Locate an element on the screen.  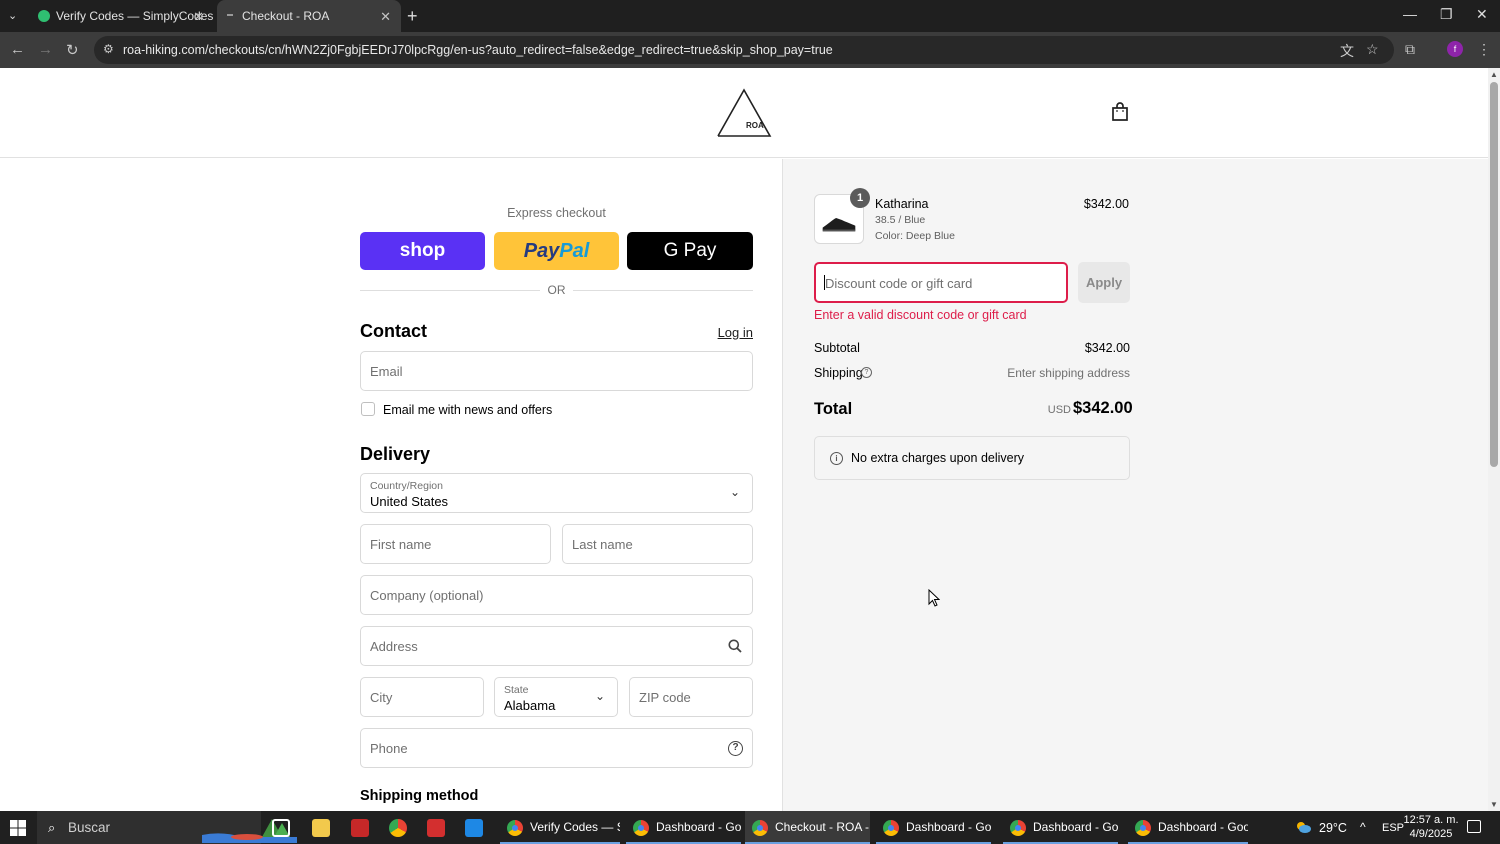
search-icon is located at coordinates (735, 646).